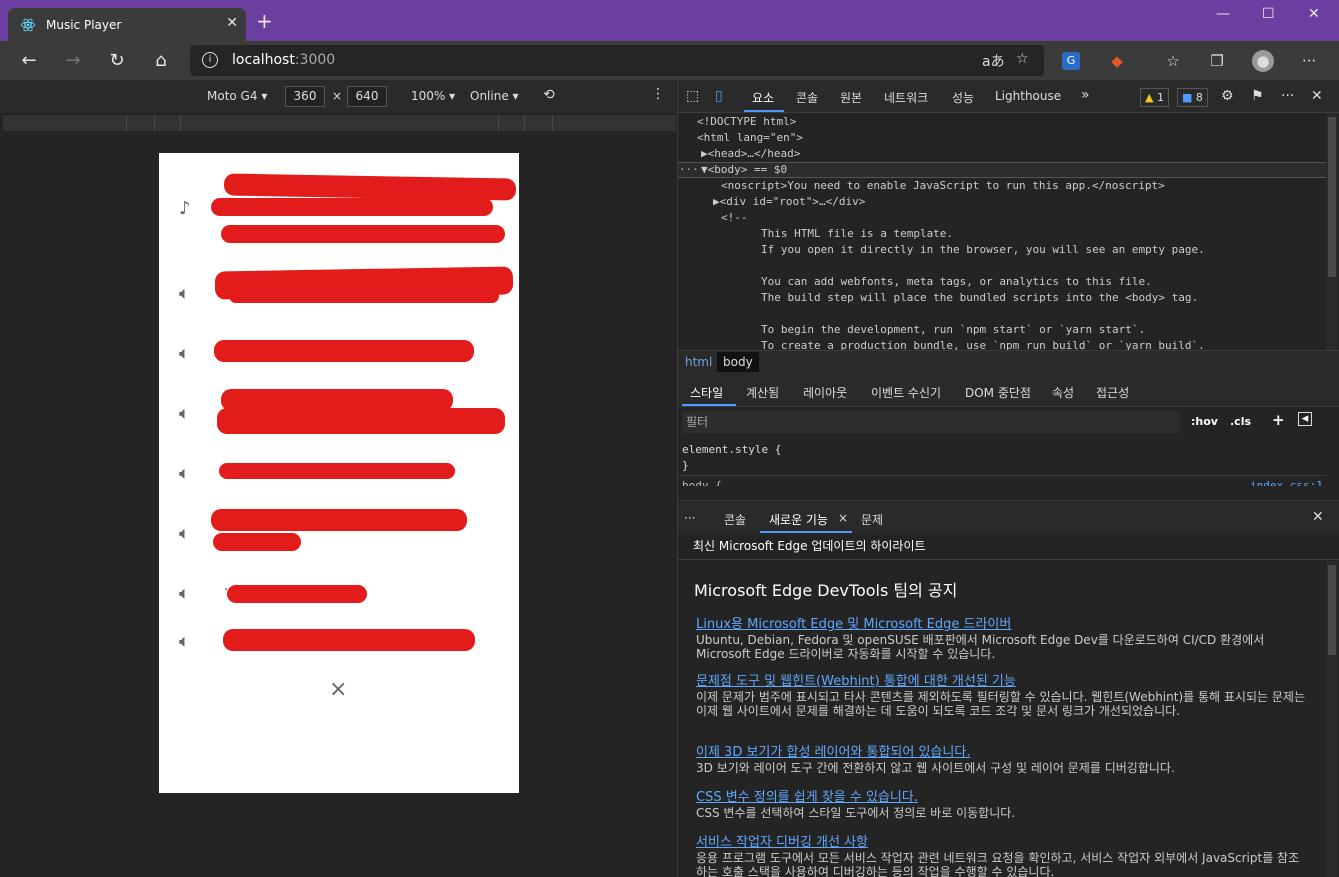 Image resolution: width=1339 pixels, height=877 pixels. I want to click on element-style-rule: element.style {, so click(731, 449).